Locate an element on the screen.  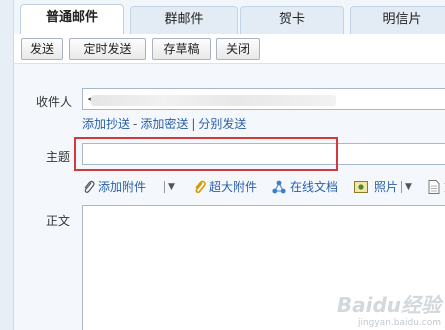
add-bcc-link: 添加密送 is located at coordinates (164, 124).